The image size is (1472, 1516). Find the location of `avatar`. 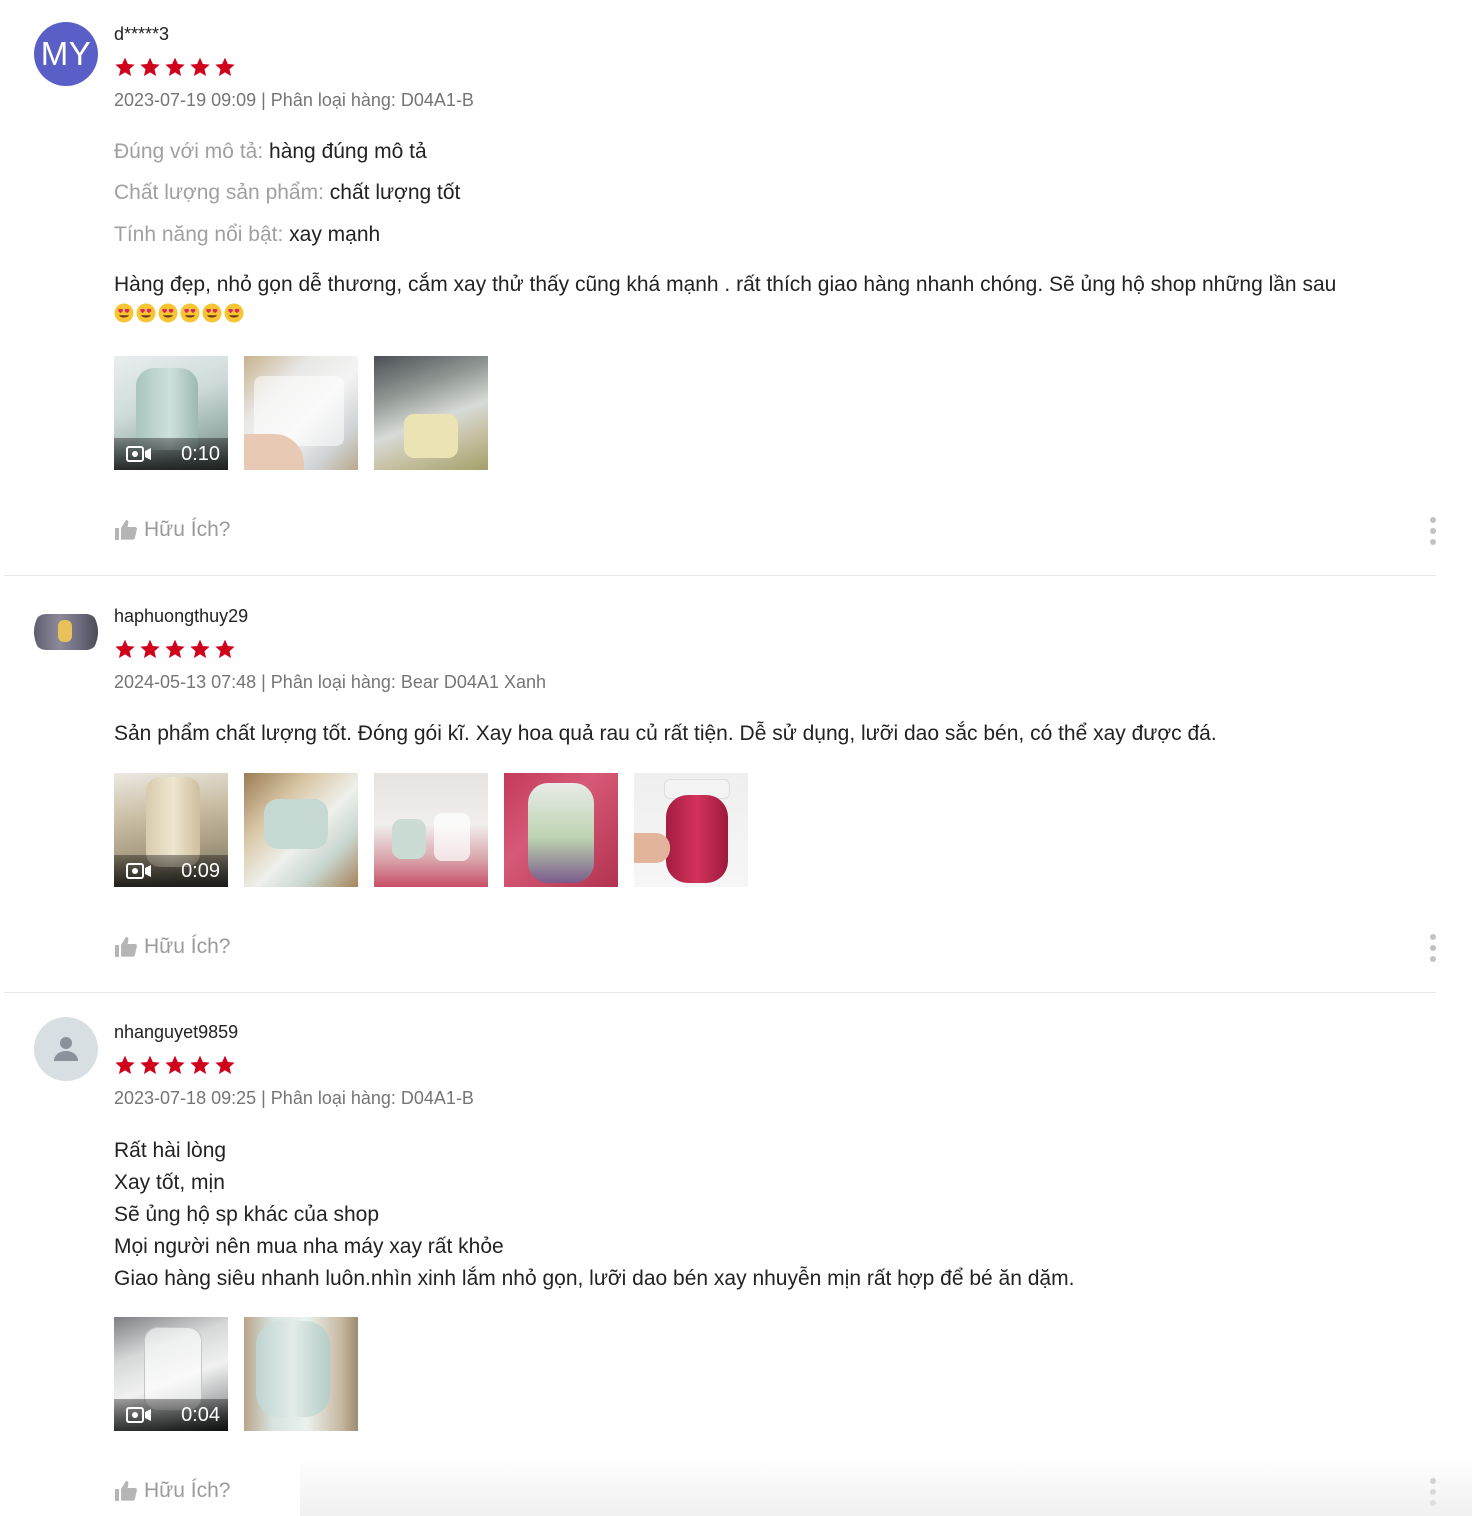

avatar is located at coordinates (66, 1049).